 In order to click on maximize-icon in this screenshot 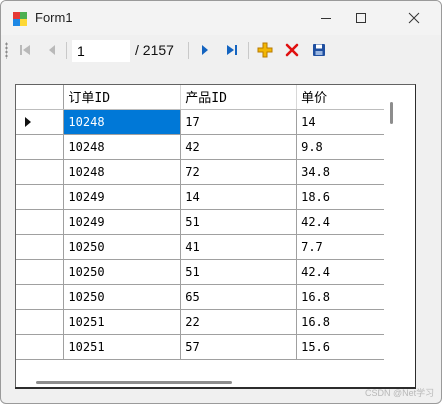, I will do `click(361, 18)`.